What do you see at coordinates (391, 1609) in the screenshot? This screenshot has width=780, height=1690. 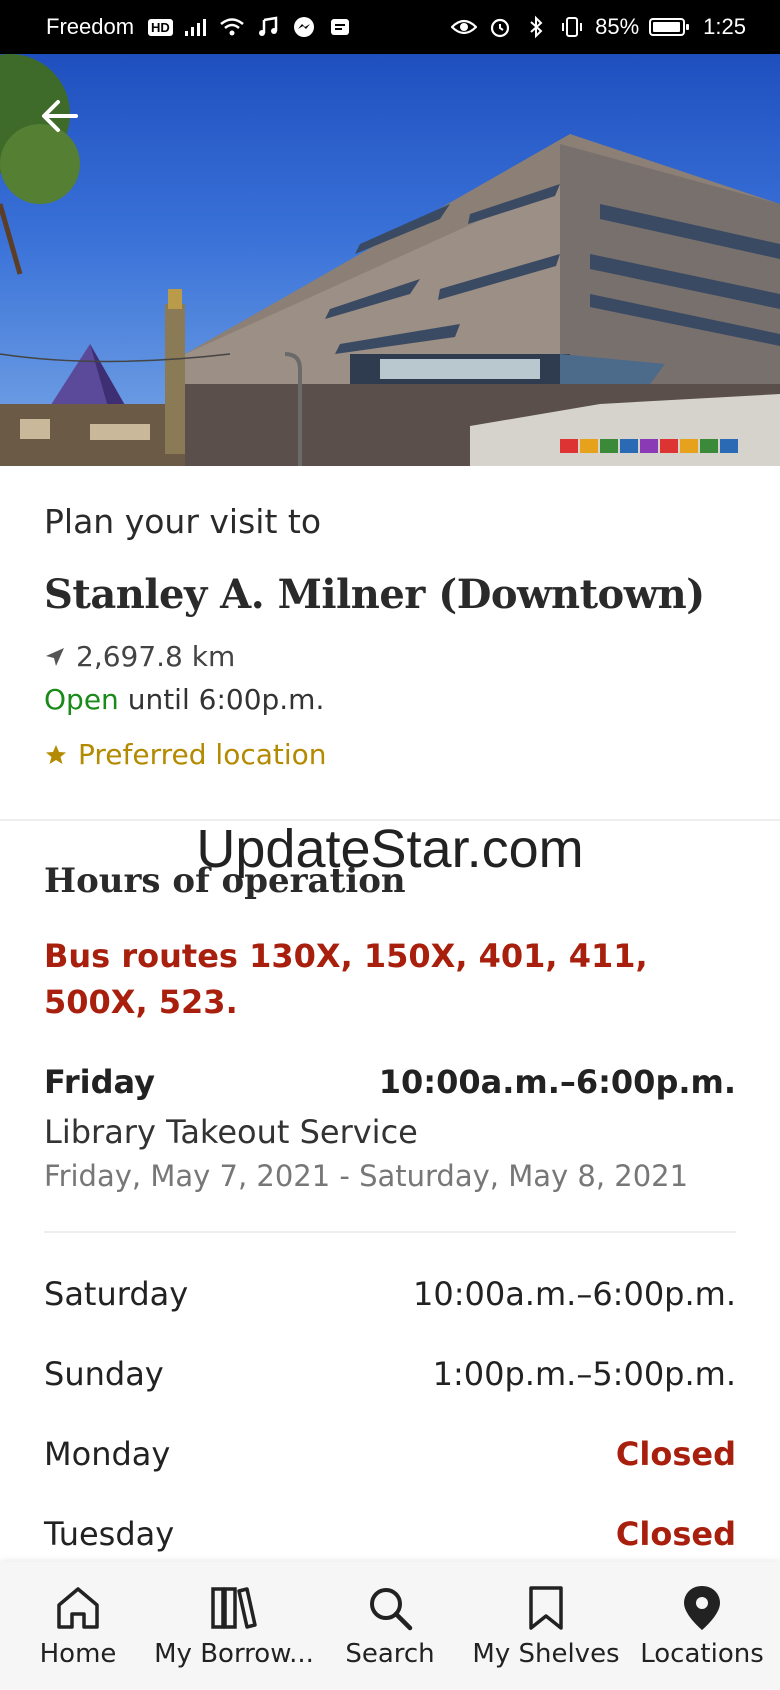 I see `search-icon` at bounding box center [391, 1609].